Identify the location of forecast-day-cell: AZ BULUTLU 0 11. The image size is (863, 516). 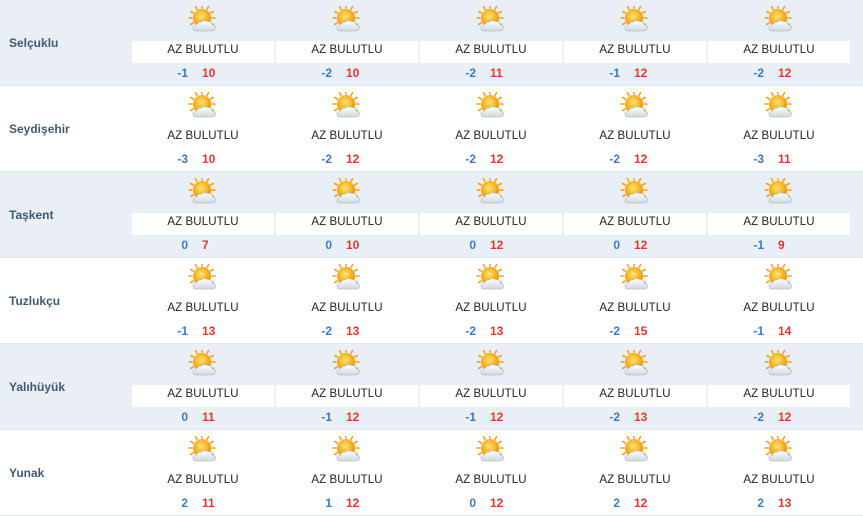
(203, 386).